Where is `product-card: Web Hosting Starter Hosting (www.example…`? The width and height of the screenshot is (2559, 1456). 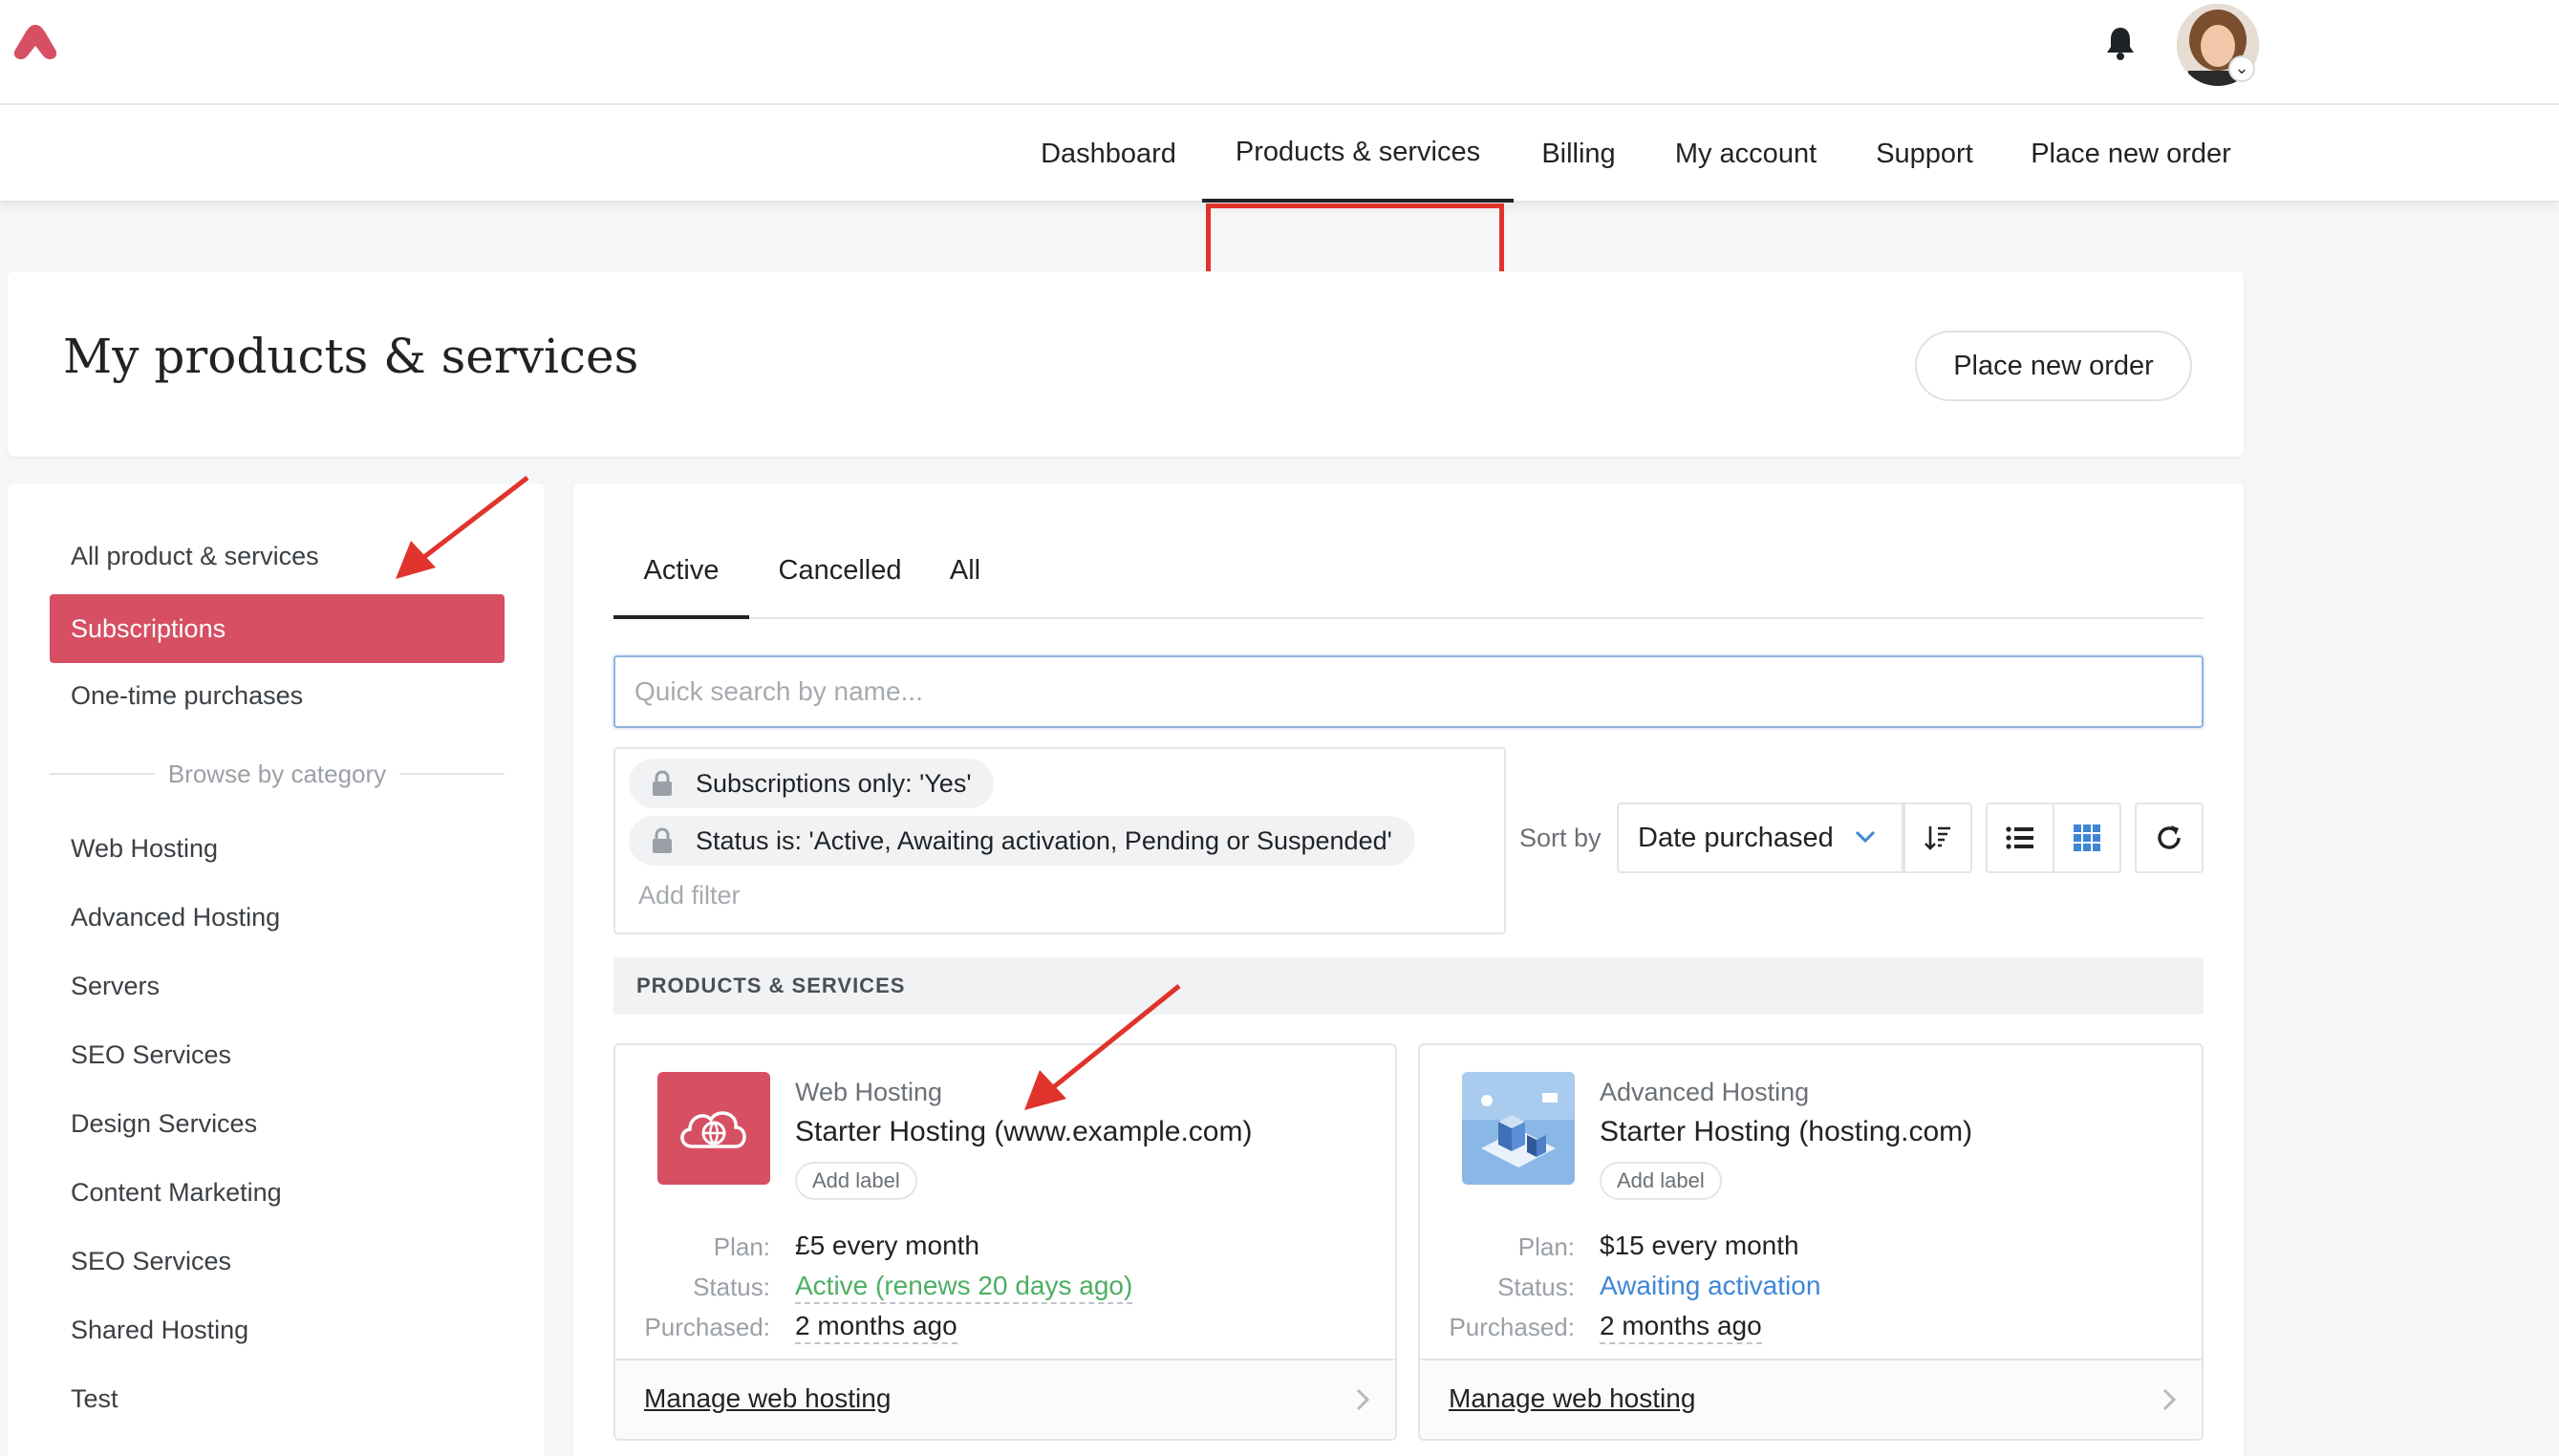 product-card: Web Hosting Starter Hosting (www.example… is located at coordinates (1005, 1242).